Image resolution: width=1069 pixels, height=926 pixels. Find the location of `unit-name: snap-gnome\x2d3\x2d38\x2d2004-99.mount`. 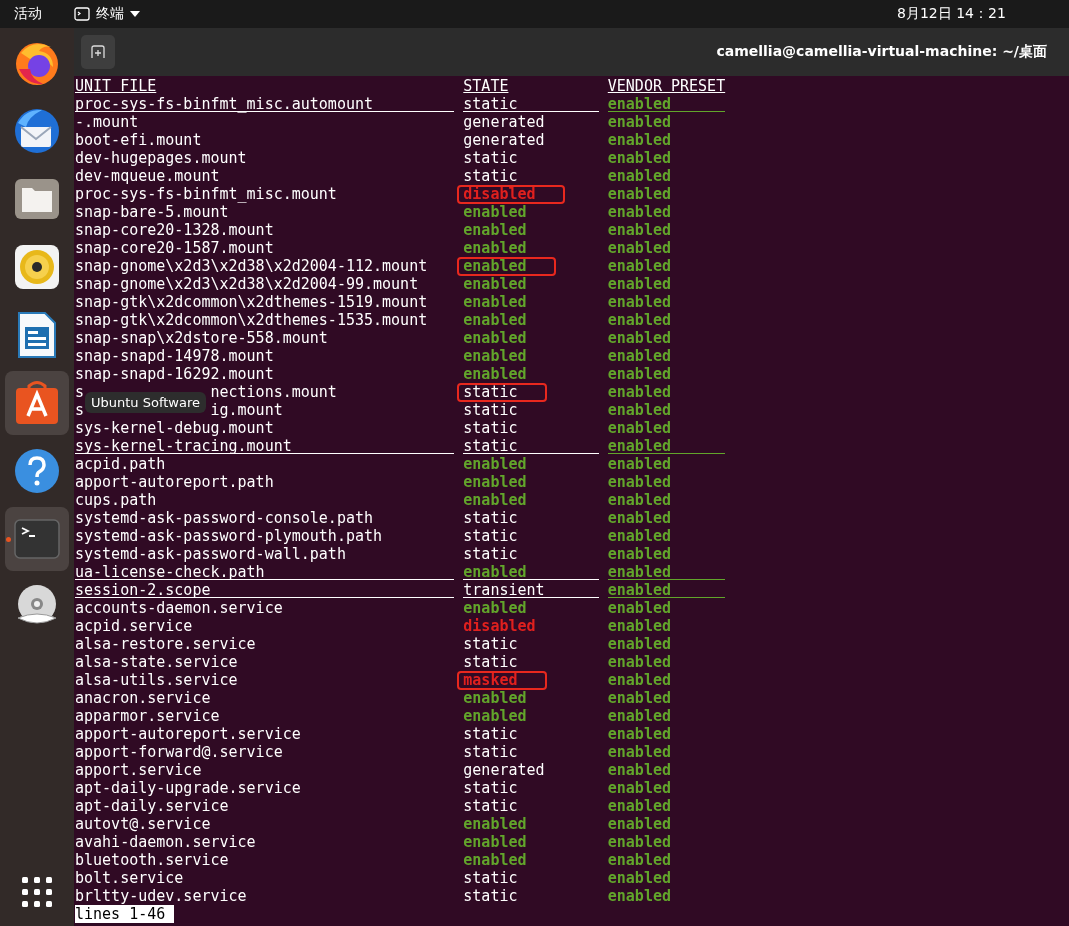

unit-name: snap-gnome\x2d3\x2d38\x2d2004-99.mount is located at coordinates (247, 284).